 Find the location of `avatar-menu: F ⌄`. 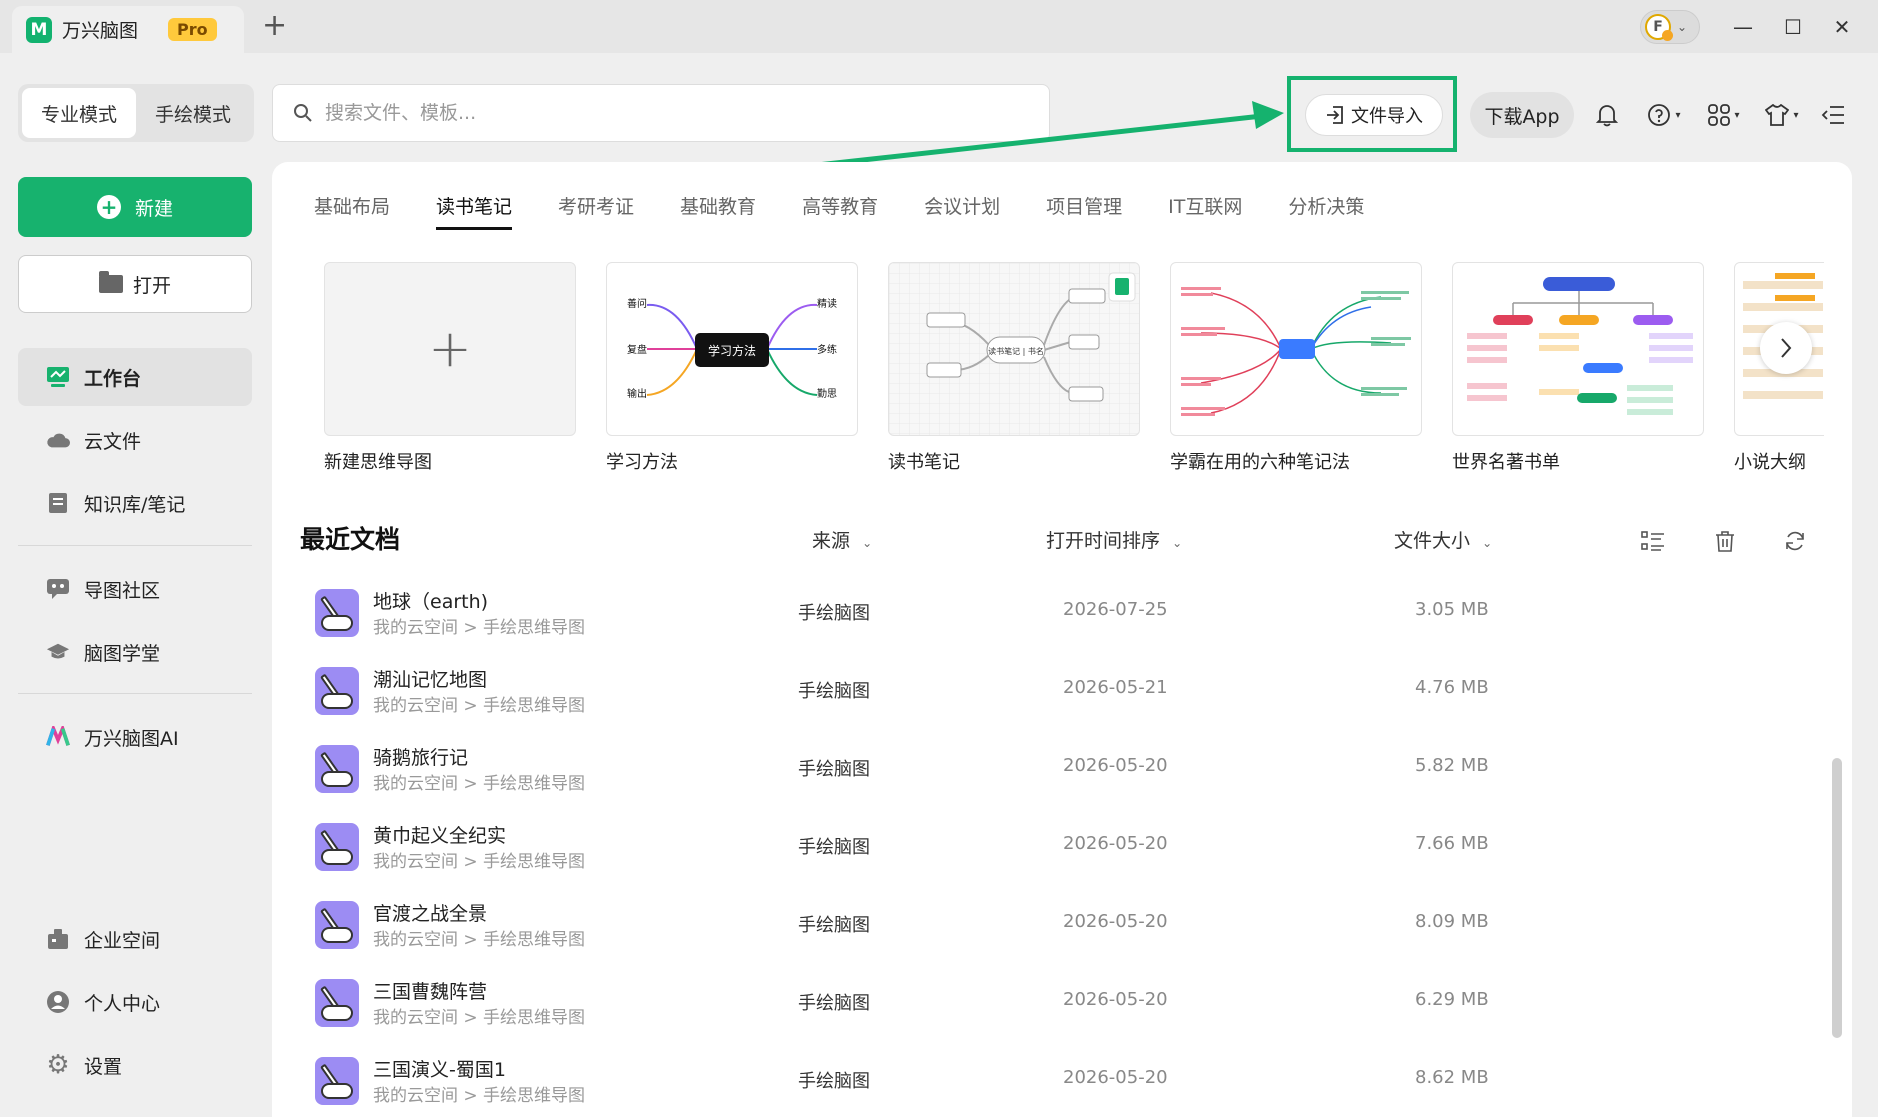

avatar-menu: F ⌄ is located at coordinates (1670, 27).